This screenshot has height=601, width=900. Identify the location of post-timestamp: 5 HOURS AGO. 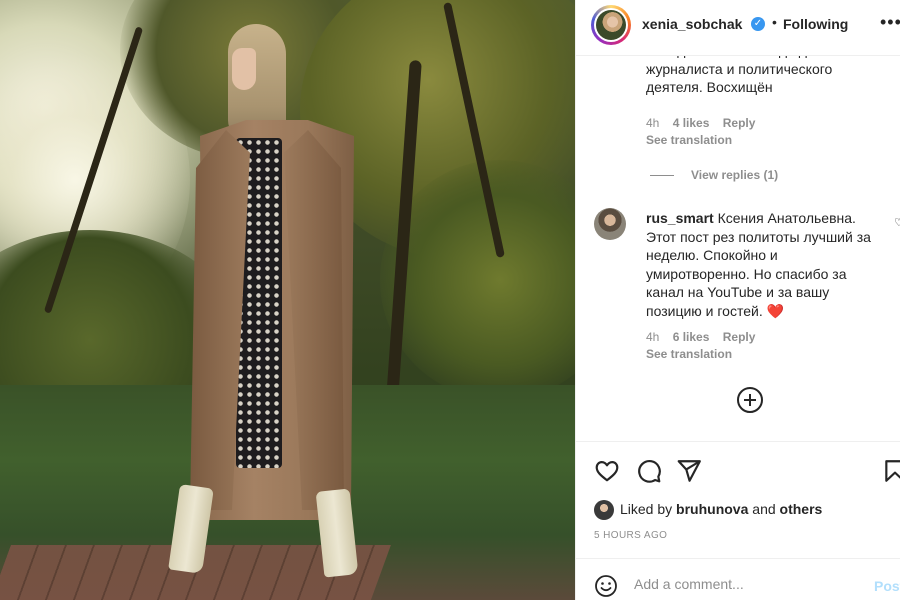
(631, 535).